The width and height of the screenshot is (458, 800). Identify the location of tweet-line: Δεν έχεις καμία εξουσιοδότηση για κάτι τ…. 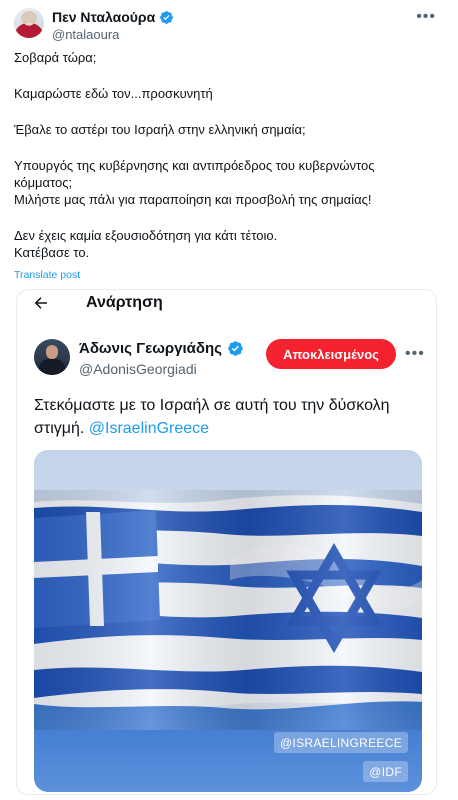
(146, 235).